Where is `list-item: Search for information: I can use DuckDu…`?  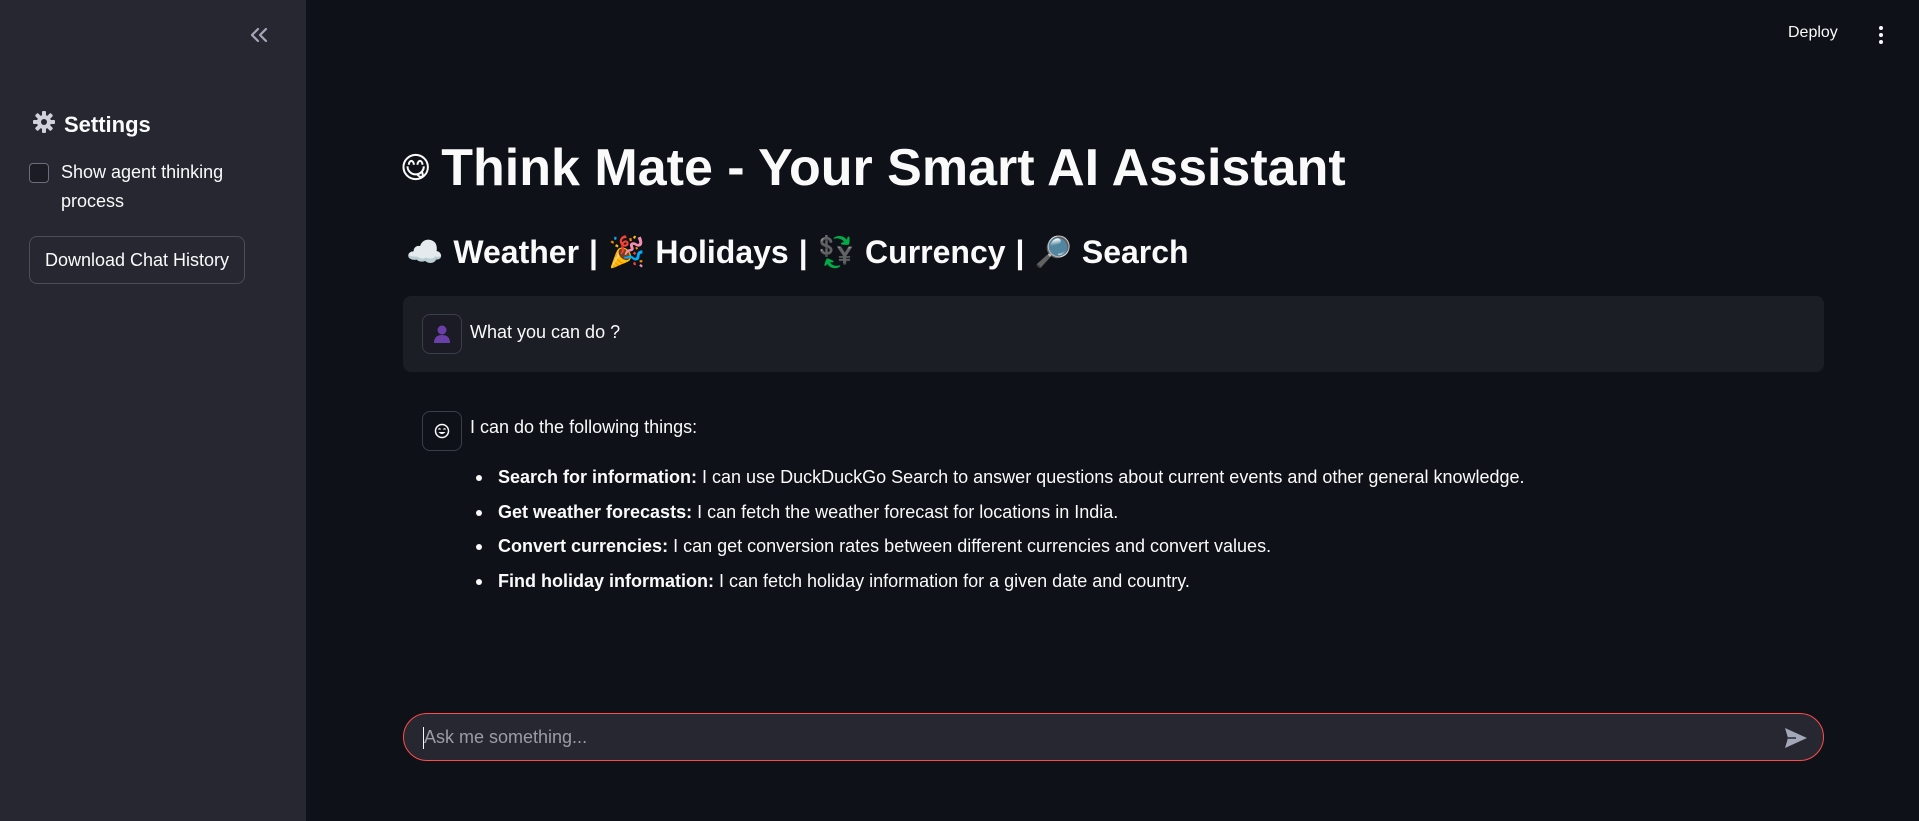
list-item: Search for information: I can use DuckDu… is located at coordinates (1000, 479).